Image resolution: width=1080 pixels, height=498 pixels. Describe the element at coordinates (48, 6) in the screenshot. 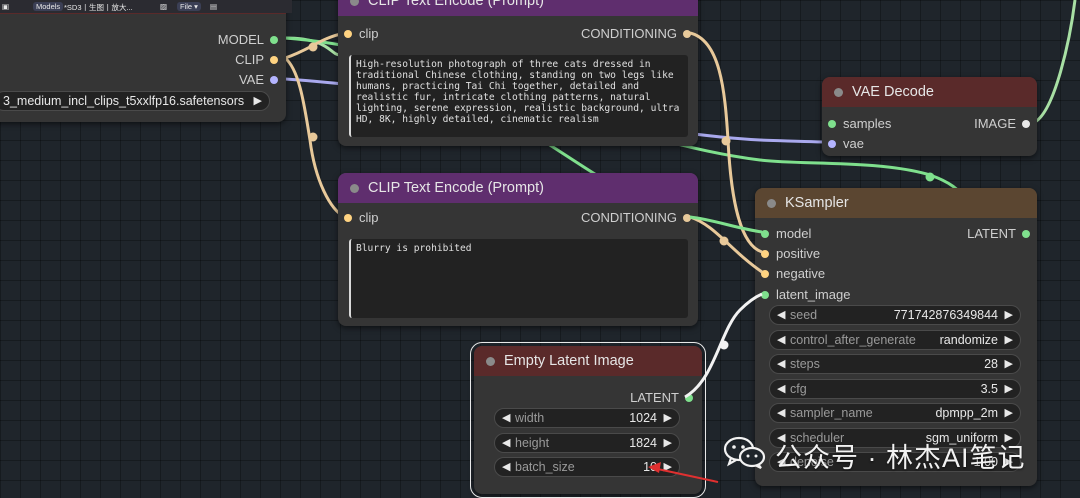

I see `models-menu: Models` at that location.